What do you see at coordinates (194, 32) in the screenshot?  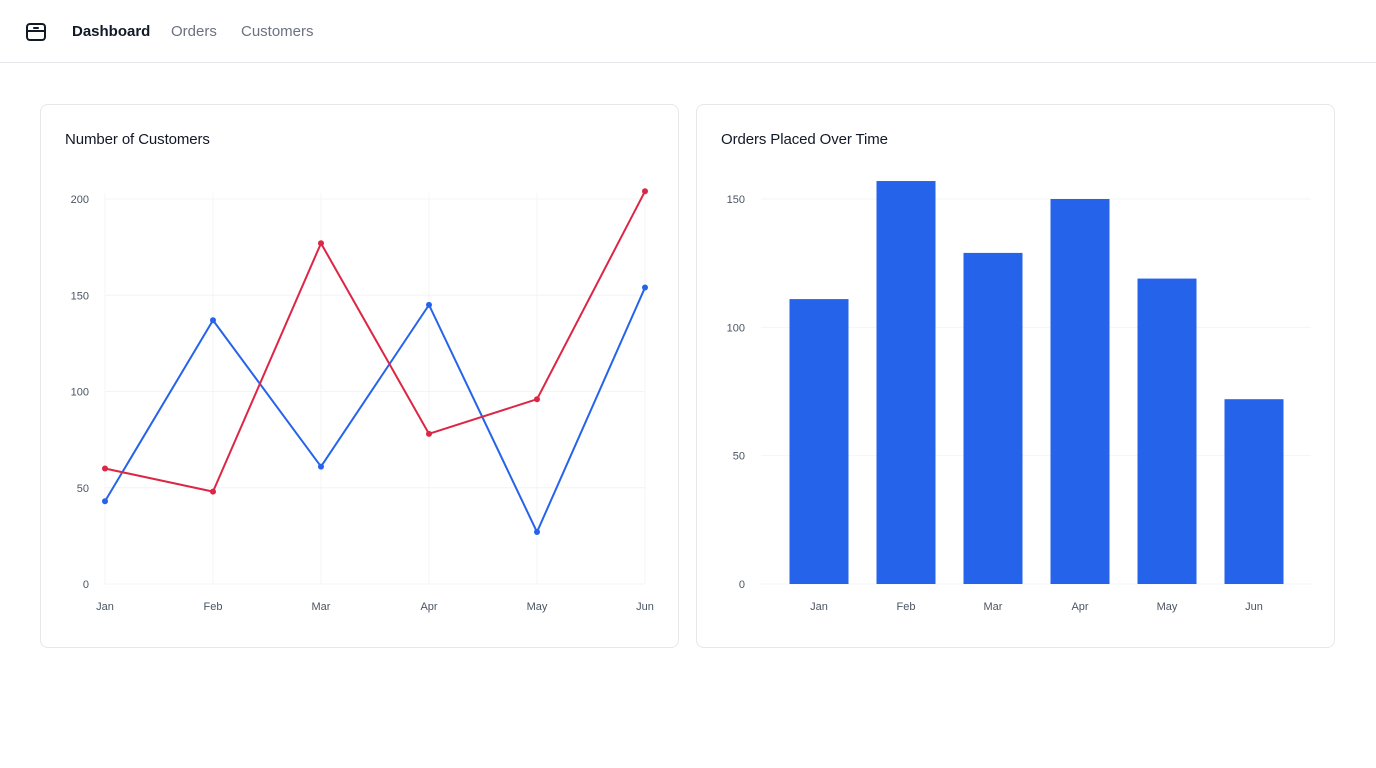 I see `nav-link-orders: Orders` at bounding box center [194, 32].